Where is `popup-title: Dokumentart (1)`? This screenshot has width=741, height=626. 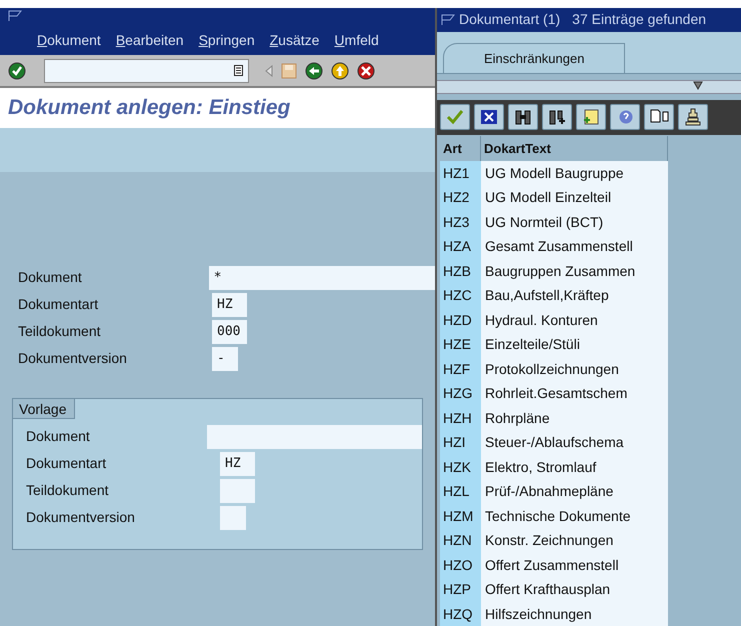
popup-title: Dokumentart (1) is located at coordinates (509, 20).